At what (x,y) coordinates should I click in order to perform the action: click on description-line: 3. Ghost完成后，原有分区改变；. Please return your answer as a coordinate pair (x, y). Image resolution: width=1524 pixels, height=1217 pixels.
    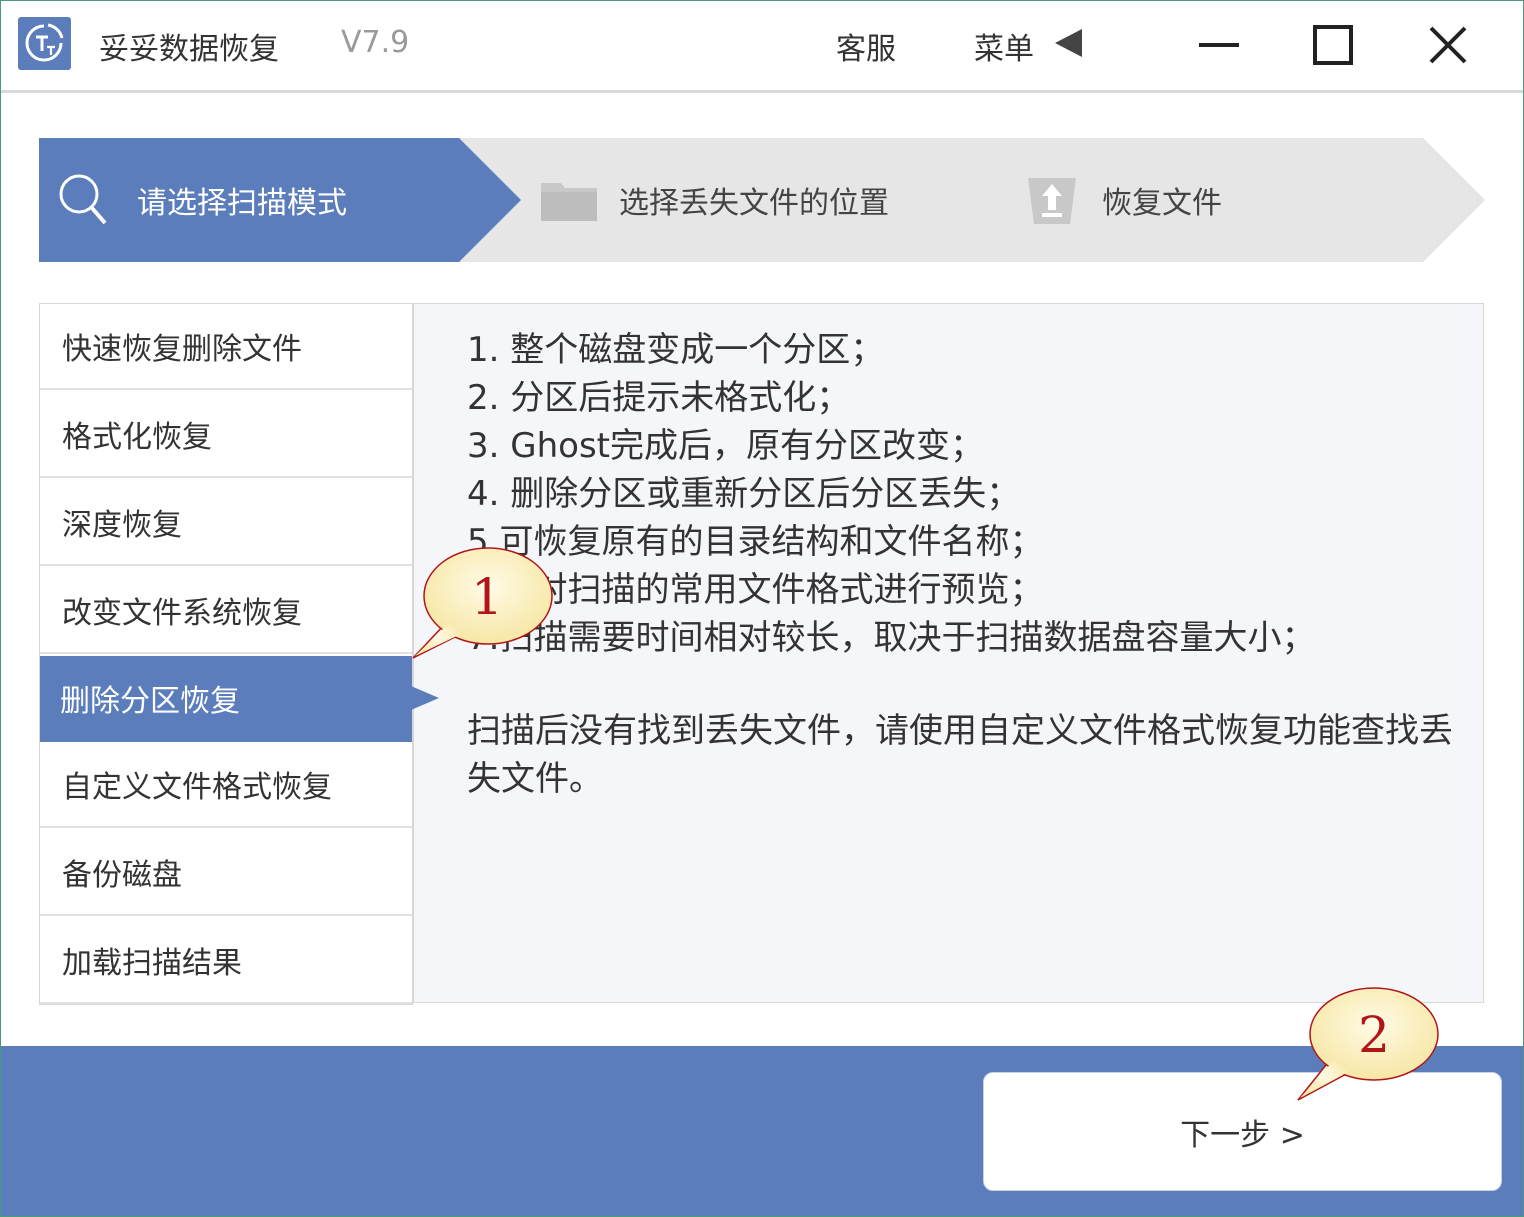
    Looking at the image, I should click on (725, 446).